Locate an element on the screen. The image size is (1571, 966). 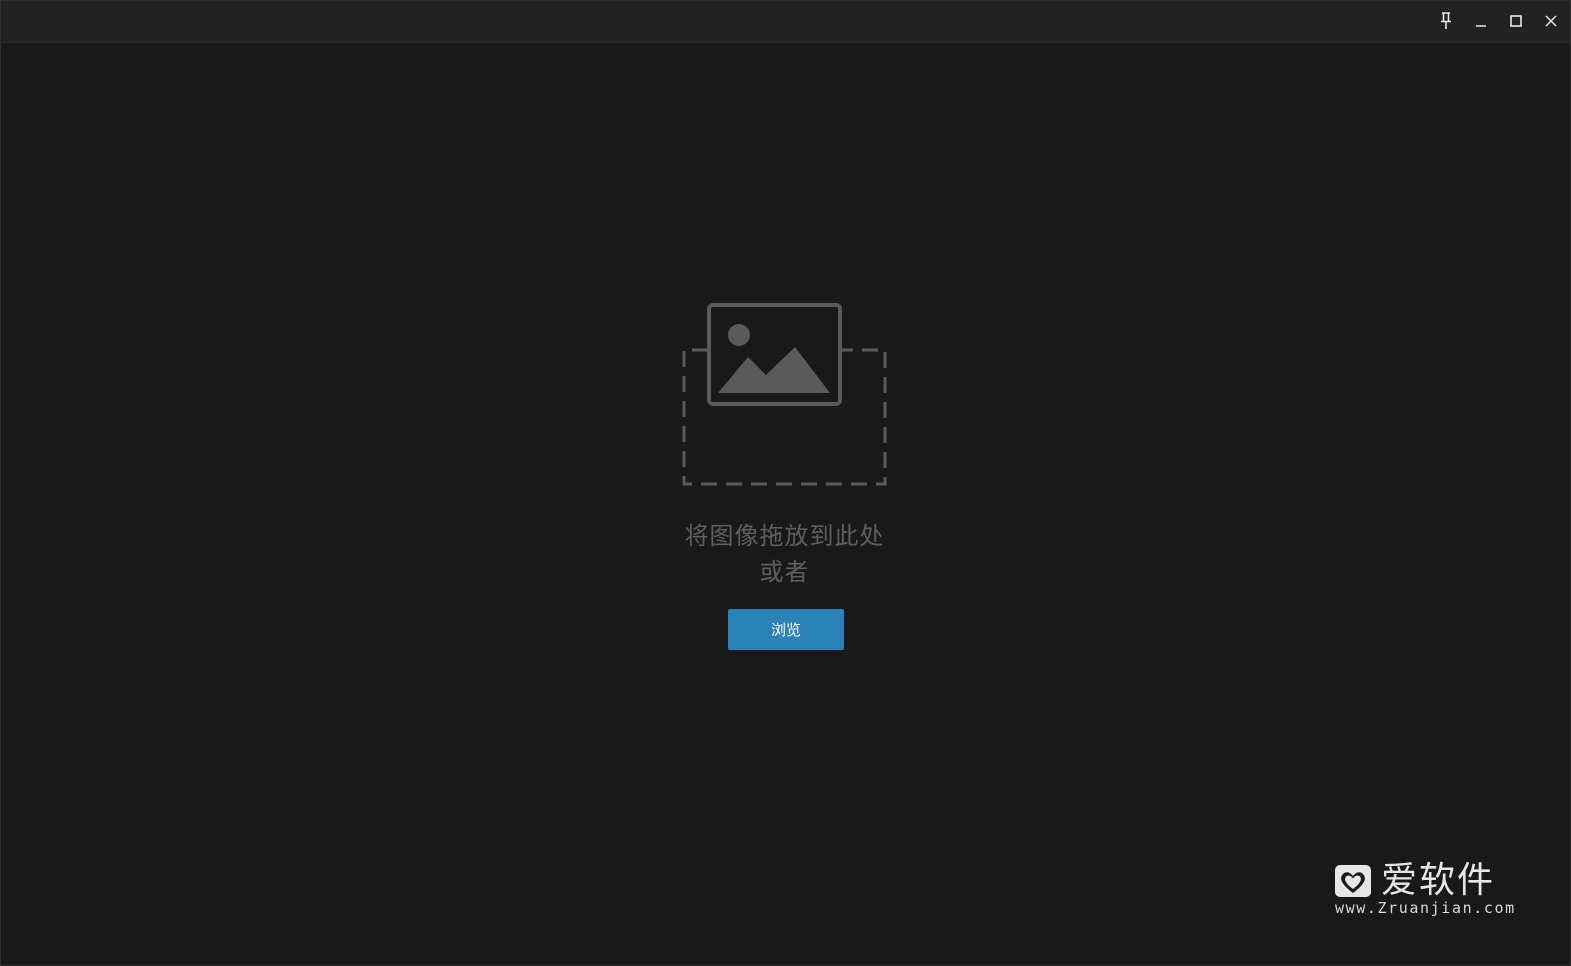
drop-instruction: 将图像拖放到此处 is located at coordinates (784, 536).